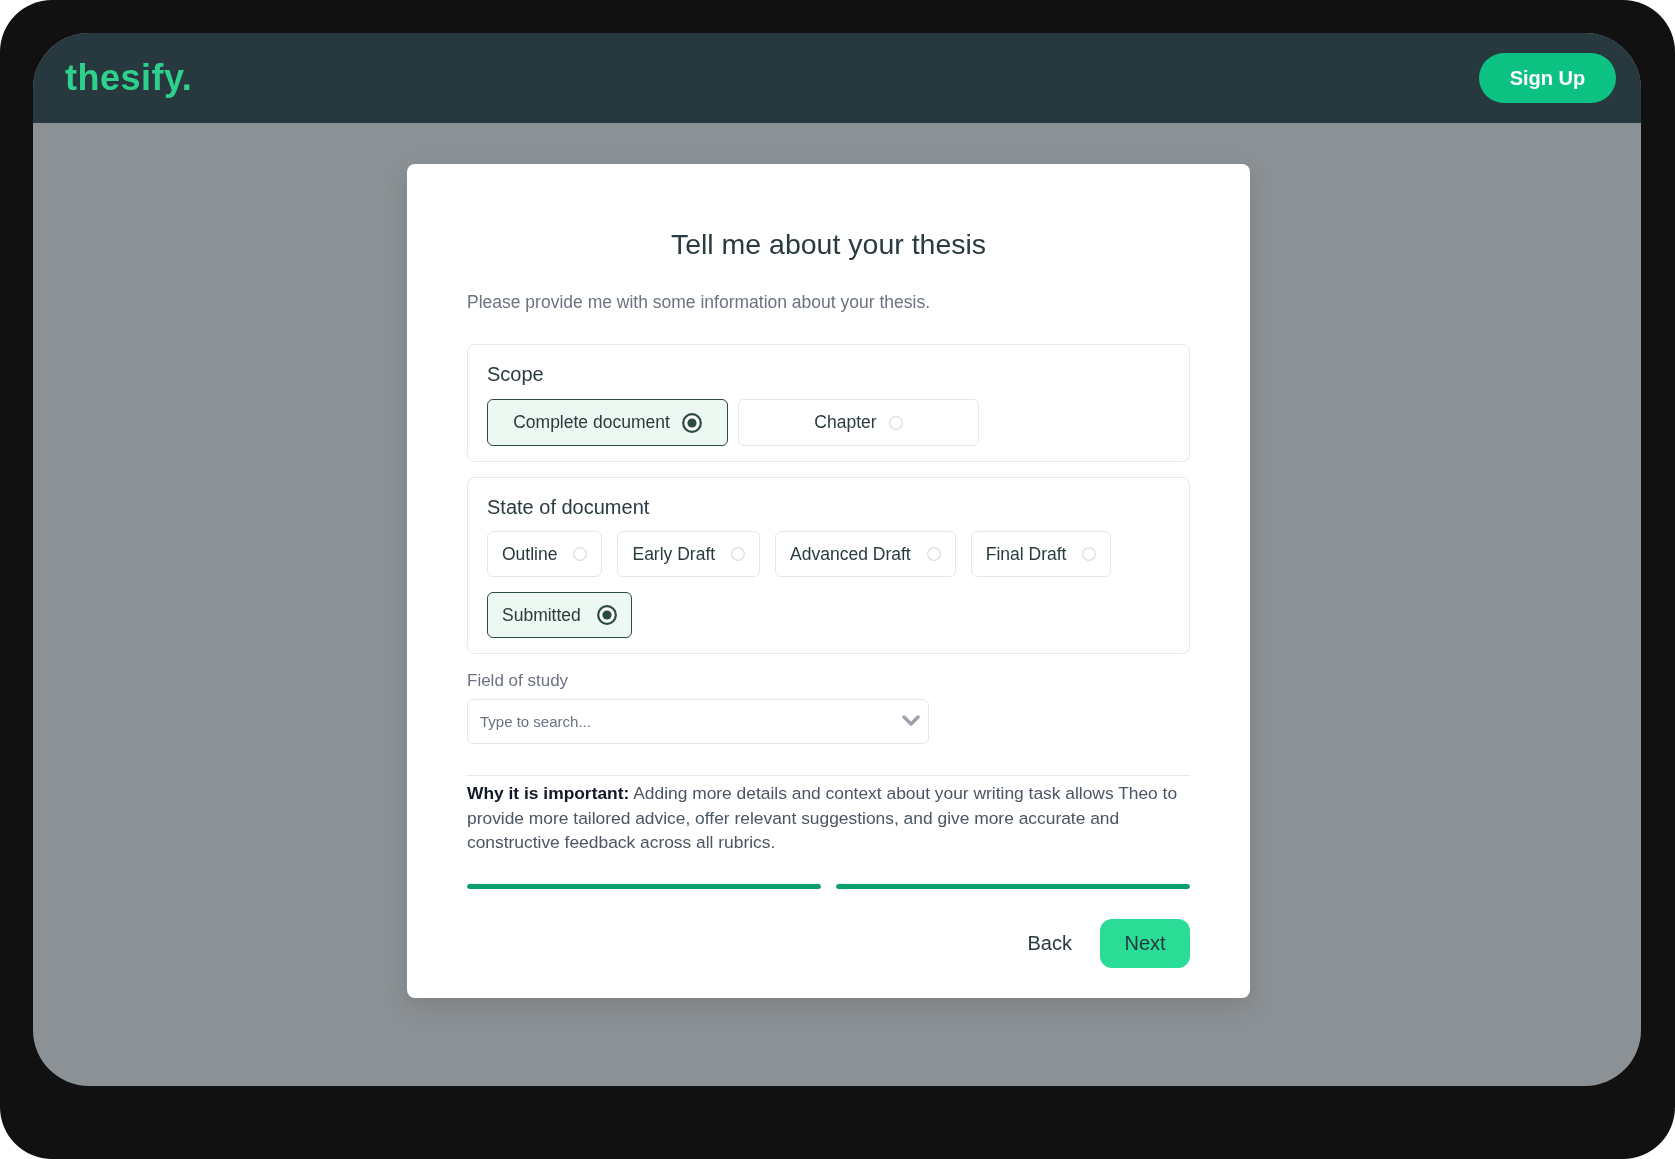 Image resolution: width=1675 pixels, height=1159 pixels. What do you see at coordinates (1049, 943) in the screenshot?
I see `back-button: Back` at bounding box center [1049, 943].